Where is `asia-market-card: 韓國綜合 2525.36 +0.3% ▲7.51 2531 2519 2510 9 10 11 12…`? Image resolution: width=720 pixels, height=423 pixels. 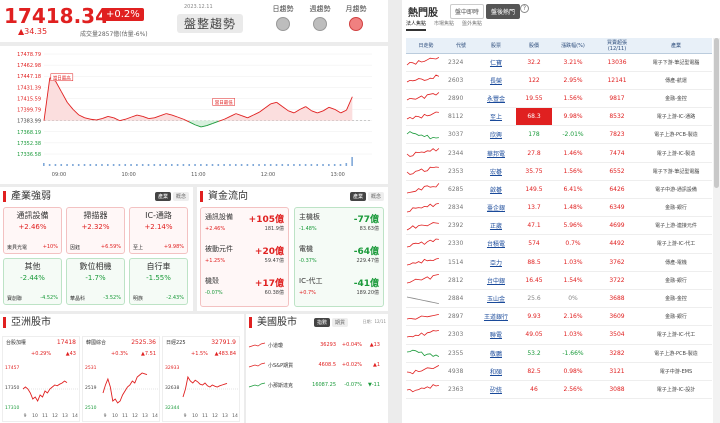 asia-market-card: 韓國綜合 2525.36 +0.3% ▲7.51 2531 2519 2510 9 10 11 12… is located at coordinates (121, 379).